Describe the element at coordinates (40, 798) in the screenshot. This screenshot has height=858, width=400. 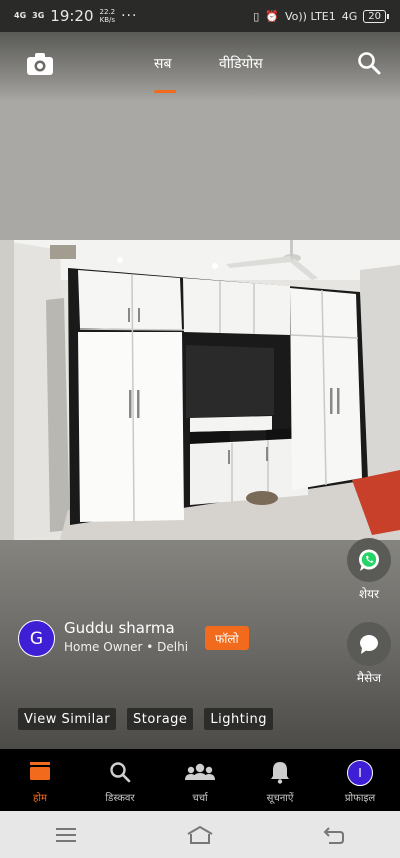
I see `nav-home-label: होम` at that location.